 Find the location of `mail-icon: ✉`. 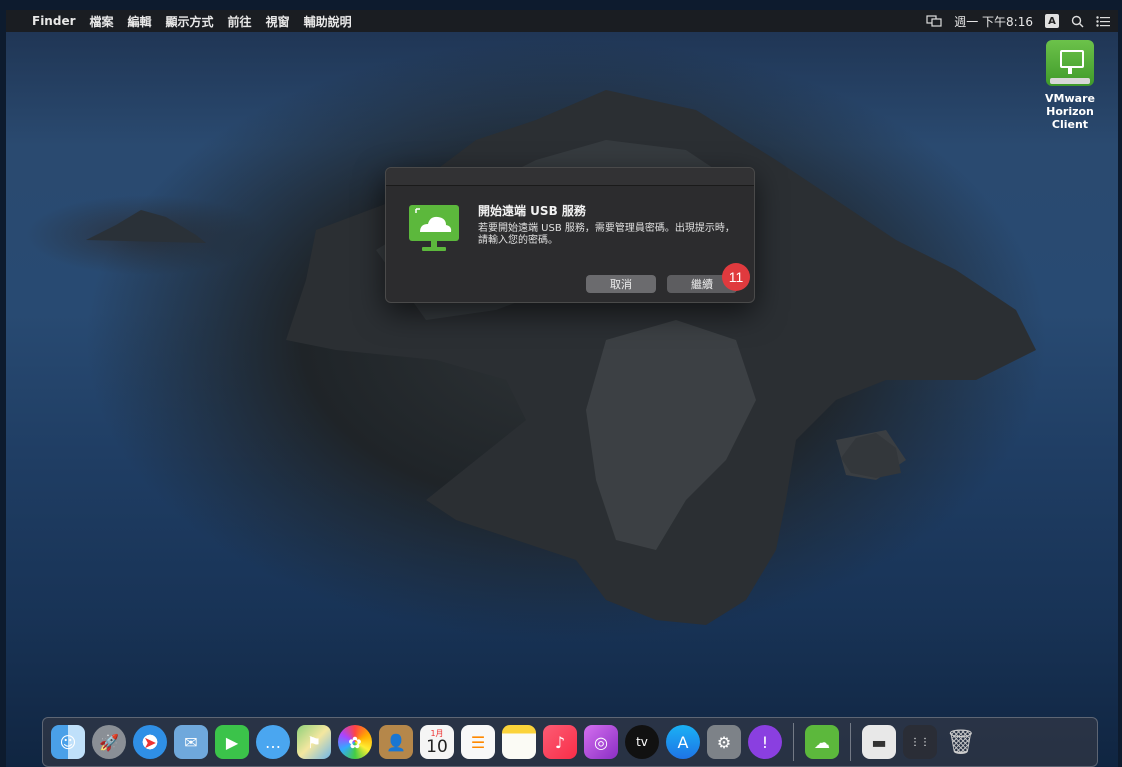

mail-icon: ✉ is located at coordinates (191, 742).